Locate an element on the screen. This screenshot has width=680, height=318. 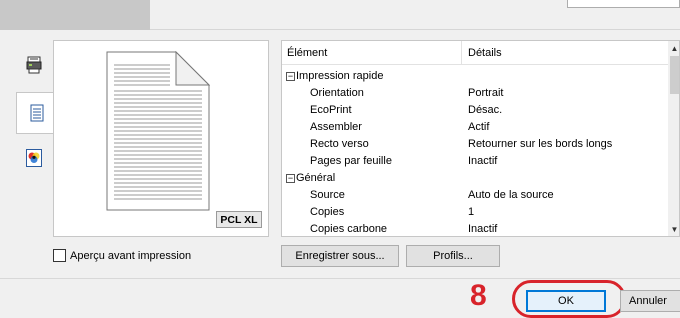
row-value: Portrait is located at coordinates (486, 93).